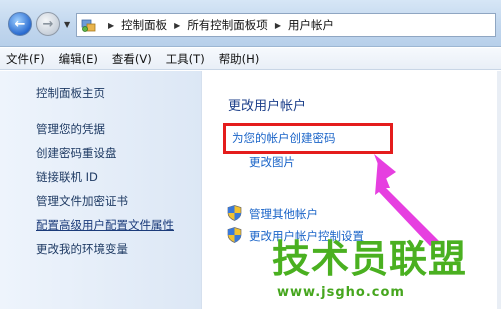  I want to click on manage-credentials-link: 管理您的凭据, so click(70, 129).